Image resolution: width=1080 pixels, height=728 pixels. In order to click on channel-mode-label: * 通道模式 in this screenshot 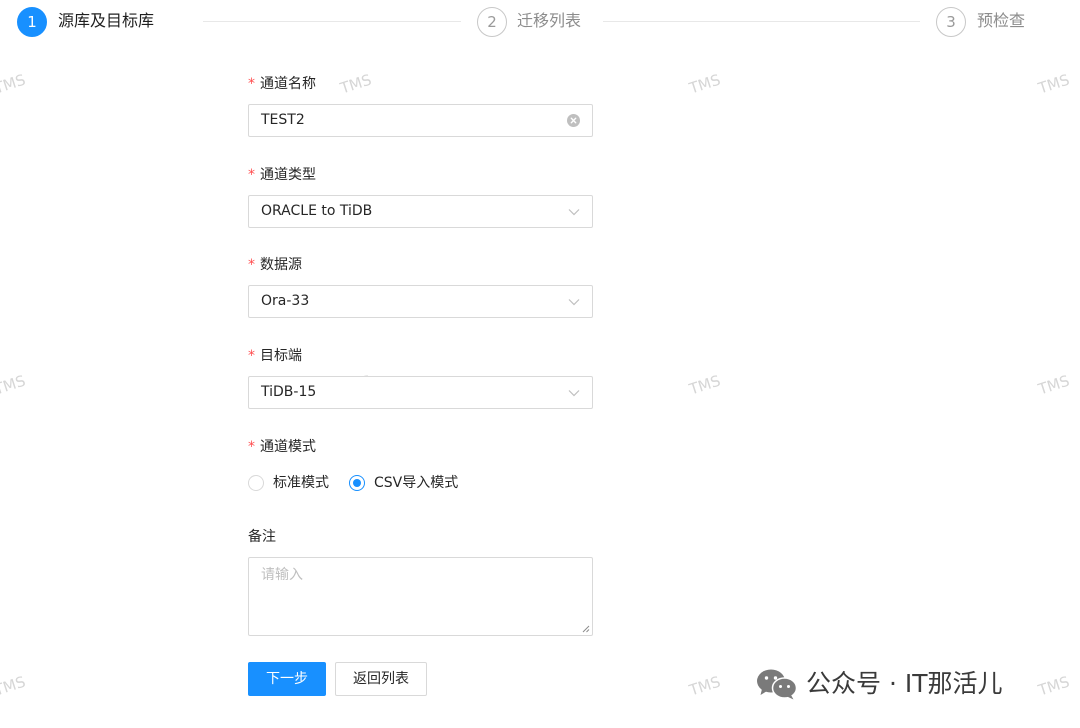, I will do `click(282, 447)`.